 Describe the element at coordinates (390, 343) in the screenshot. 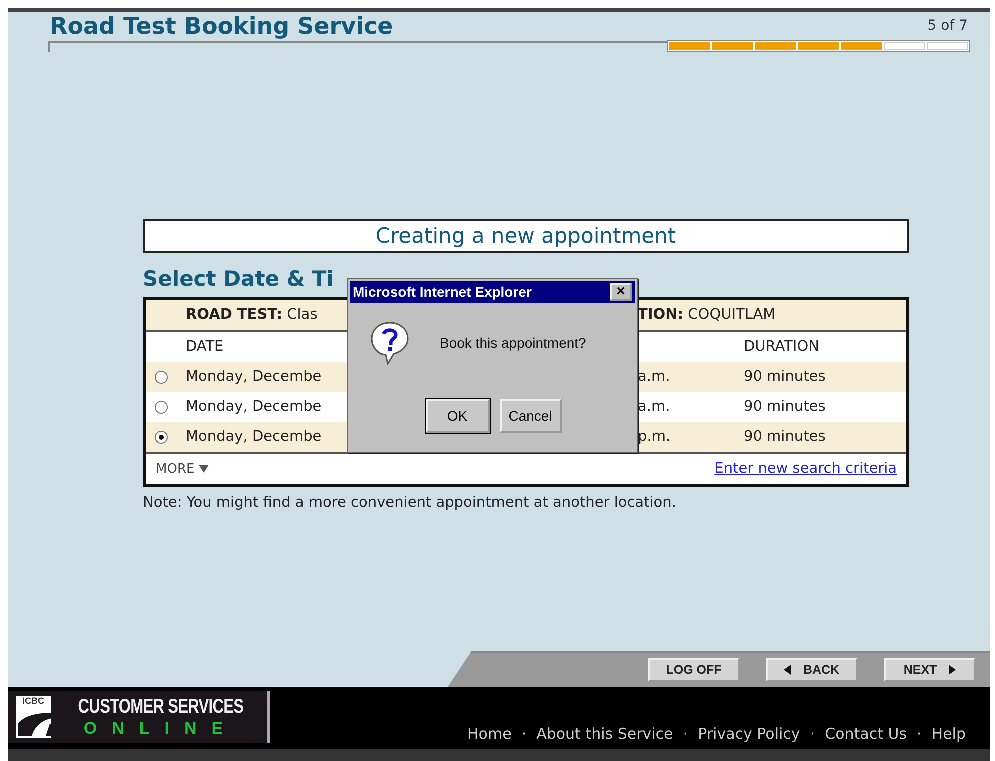

I see `question-icon` at that location.